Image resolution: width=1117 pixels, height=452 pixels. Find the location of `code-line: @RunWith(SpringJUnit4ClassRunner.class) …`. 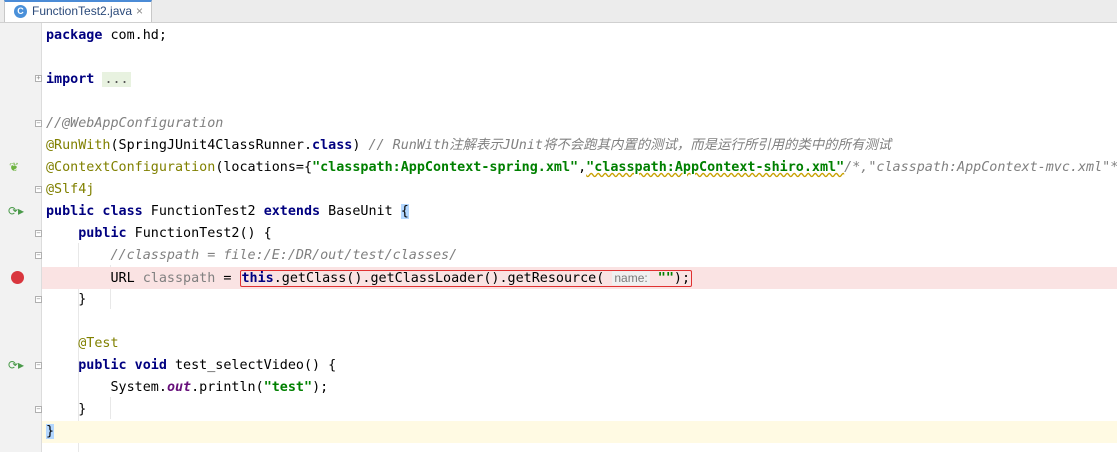

code-line: @RunWith(SpringJUnit4ClassRunner.class) … is located at coordinates (469, 145).